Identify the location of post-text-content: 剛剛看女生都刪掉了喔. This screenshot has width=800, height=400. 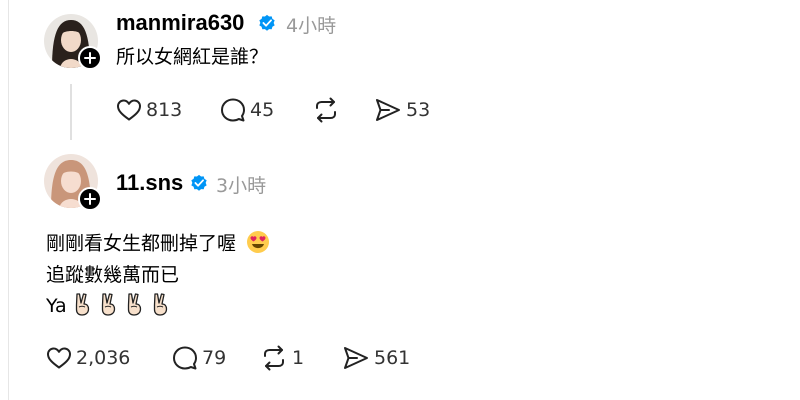
(141, 243).